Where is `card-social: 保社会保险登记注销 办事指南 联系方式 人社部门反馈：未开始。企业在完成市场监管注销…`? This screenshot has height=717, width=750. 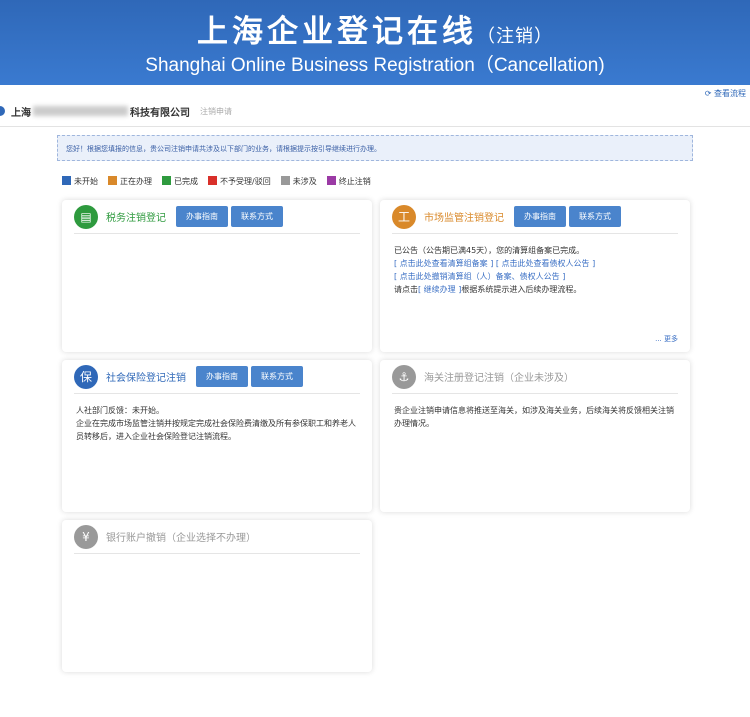
card-social: 保社会保险登记注销 办事指南 联系方式 人社部门反馈：未开始。企业在完成市场监管注销… is located at coordinates (217, 436).